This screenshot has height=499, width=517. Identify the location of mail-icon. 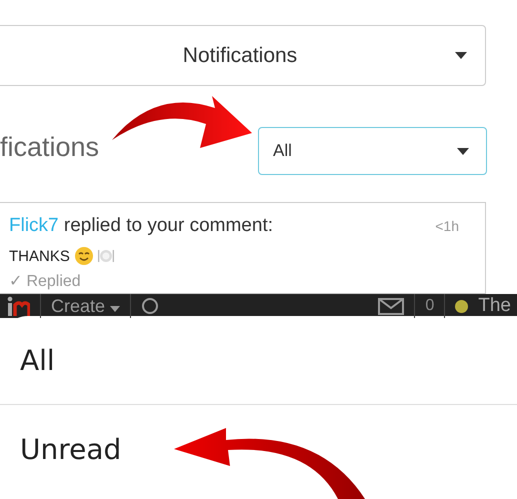
(391, 306).